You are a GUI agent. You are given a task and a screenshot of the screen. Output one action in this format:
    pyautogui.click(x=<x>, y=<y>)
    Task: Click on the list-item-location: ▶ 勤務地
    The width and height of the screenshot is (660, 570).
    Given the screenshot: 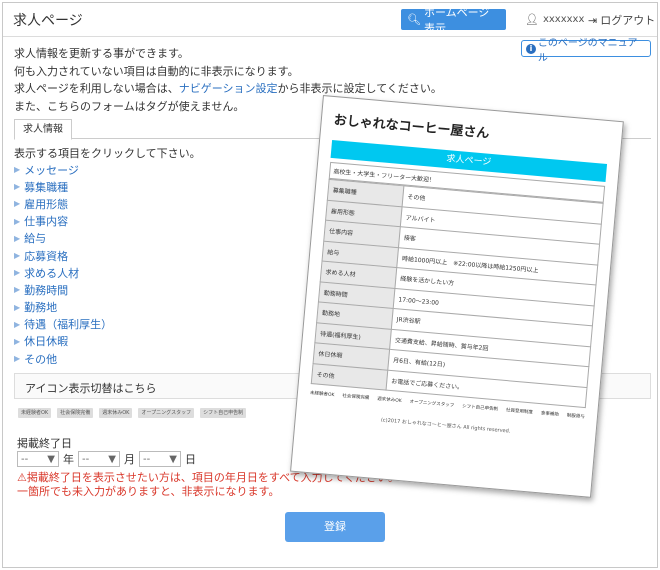 What is the action you would take?
    pyautogui.click(x=63, y=307)
    